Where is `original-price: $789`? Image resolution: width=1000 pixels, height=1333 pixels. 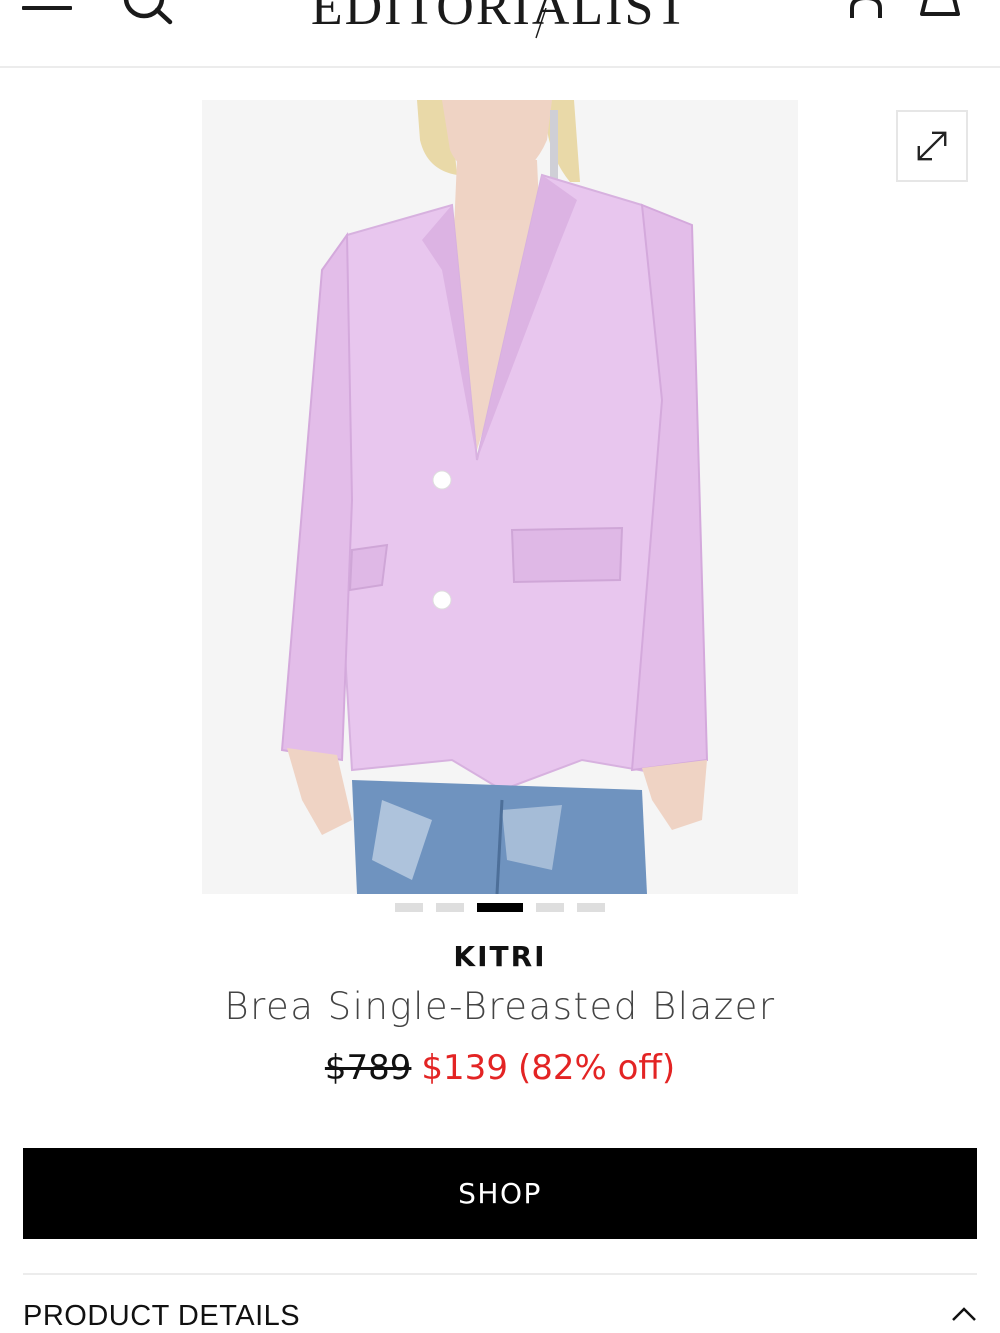 original-price: $789 is located at coordinates (368, 1068).